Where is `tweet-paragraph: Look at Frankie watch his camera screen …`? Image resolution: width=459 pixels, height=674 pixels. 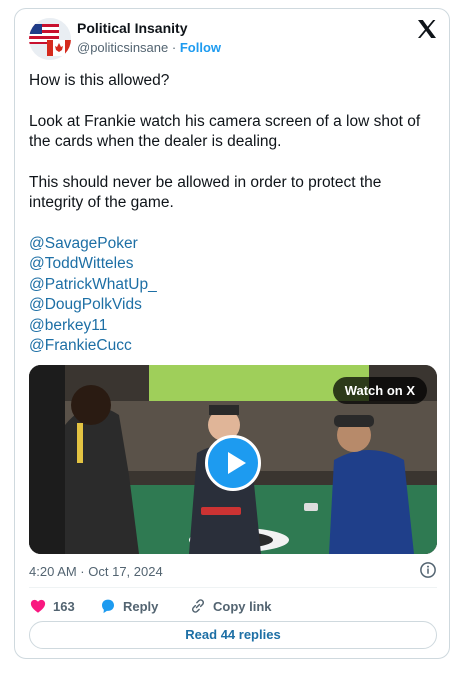 tweet-paragraph: Look at Frankie watch his camera screen … is located at coordinates (225, 131).